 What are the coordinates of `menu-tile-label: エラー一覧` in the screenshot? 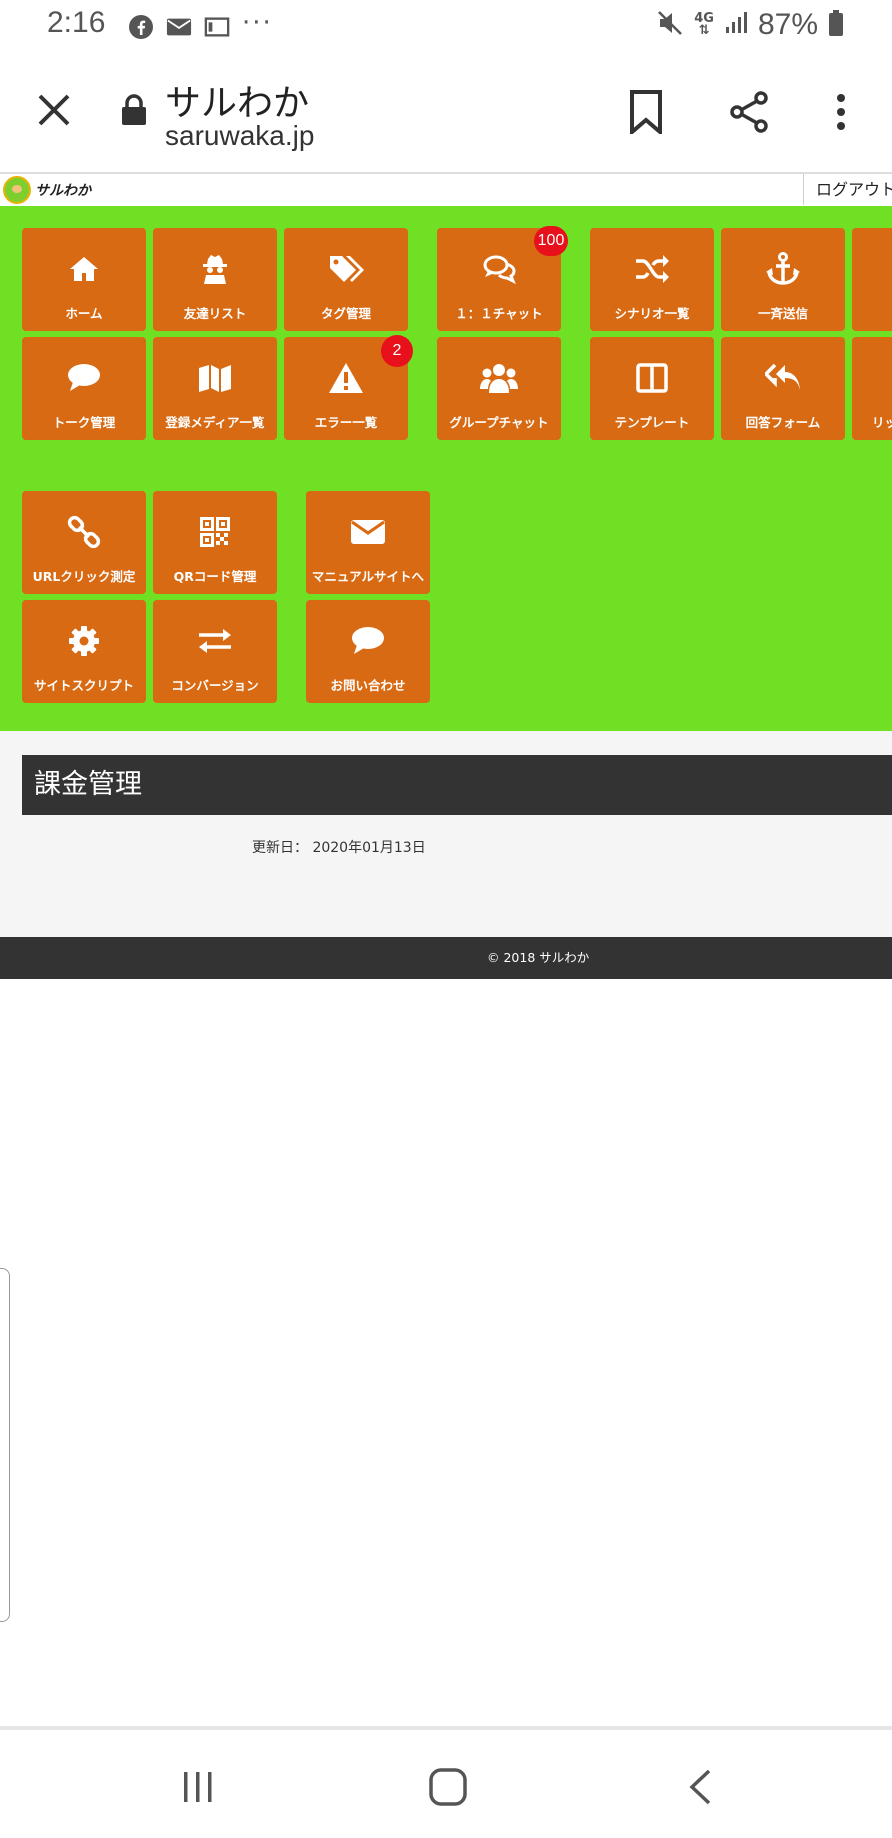 It's located at (346, 422).